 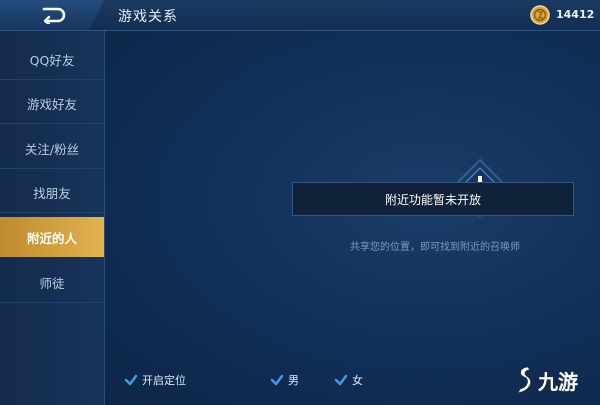 I want to click on coin-count: 14412, so click(x=575, y=14).